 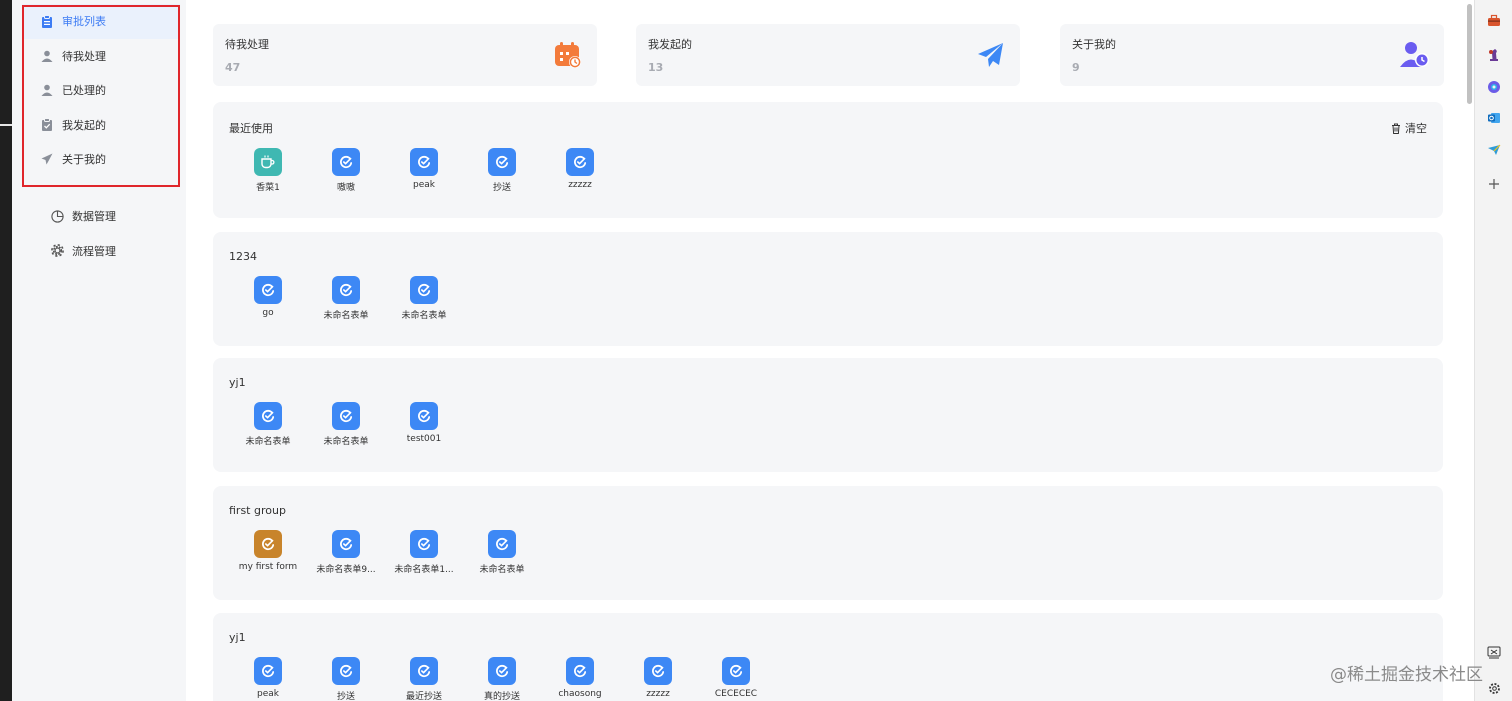 I want to click on browser-sidebar, so click(x=1493, y=350).